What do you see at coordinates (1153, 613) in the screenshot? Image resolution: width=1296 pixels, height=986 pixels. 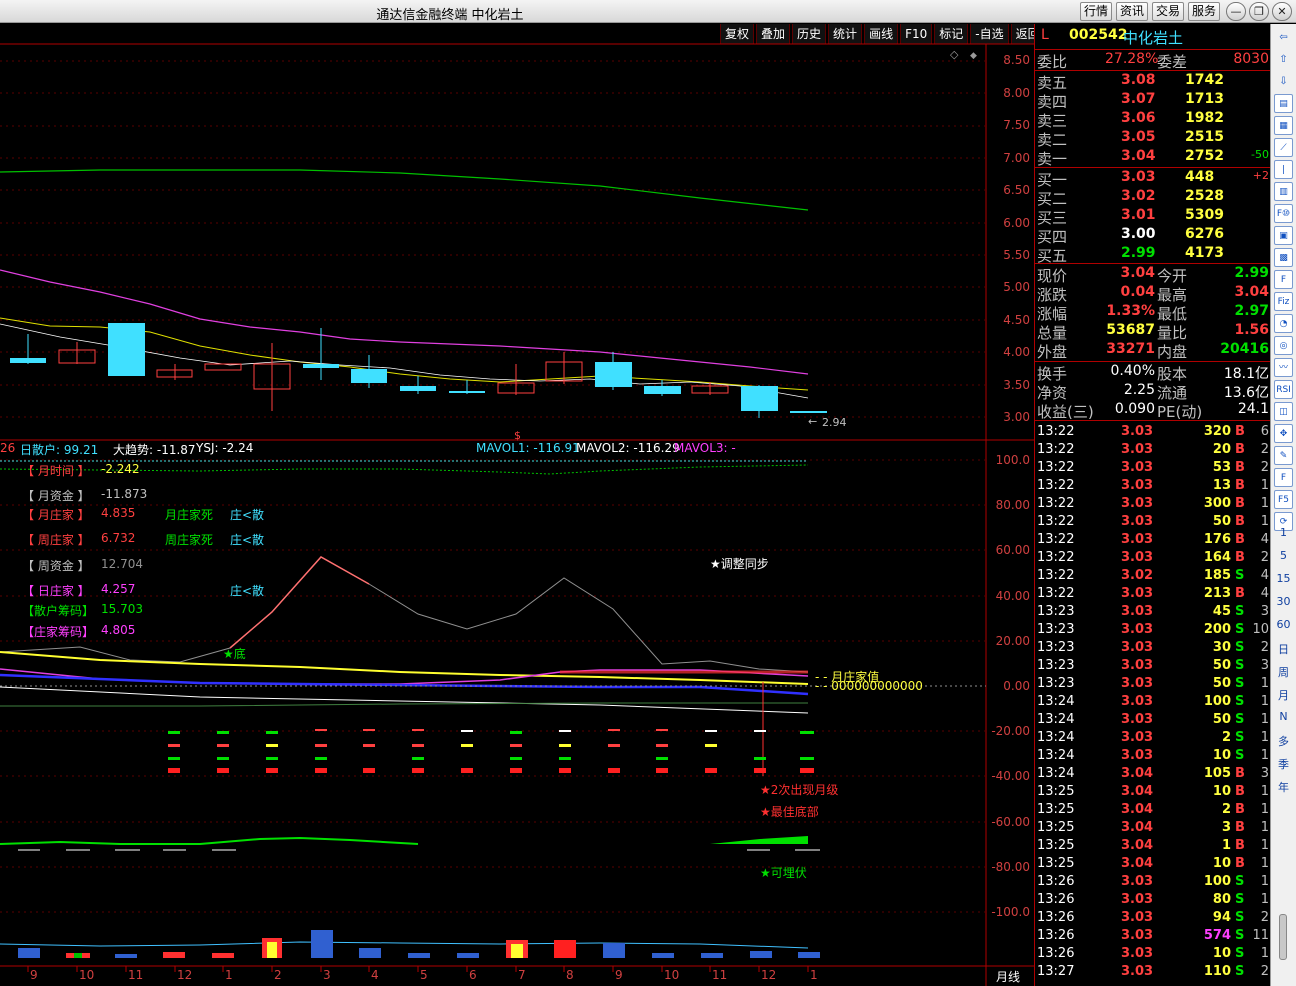 I see `tick-row: 13:23 3.03 45 S 3` at bounding box center [1153, 613].